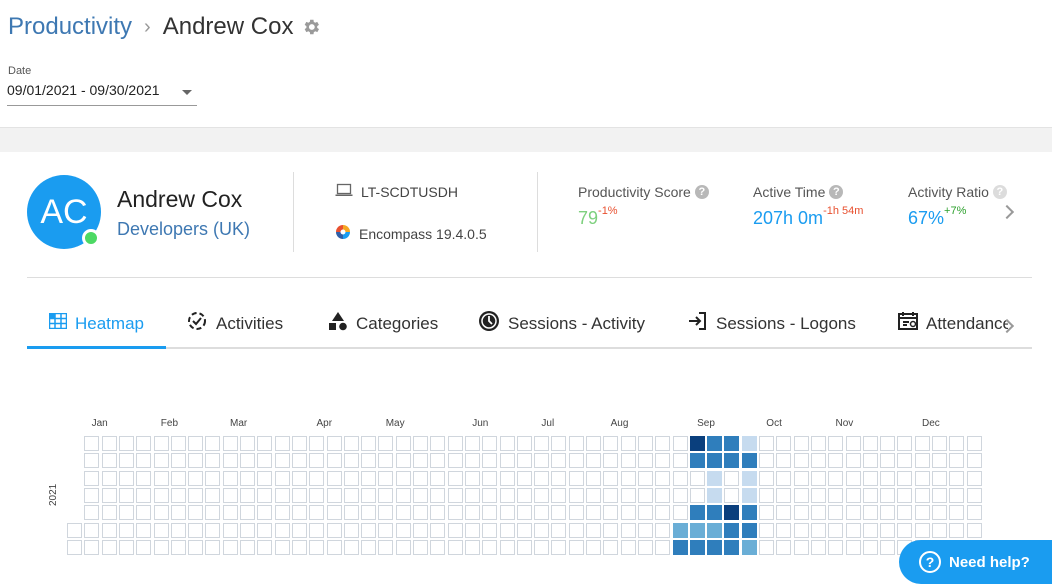 The height and width of the screenshot is (584, 1052). What do you see at coordinates (701, 192) in the screenshot?
I see `help-icon: ?` at bounding box center [701, 192].